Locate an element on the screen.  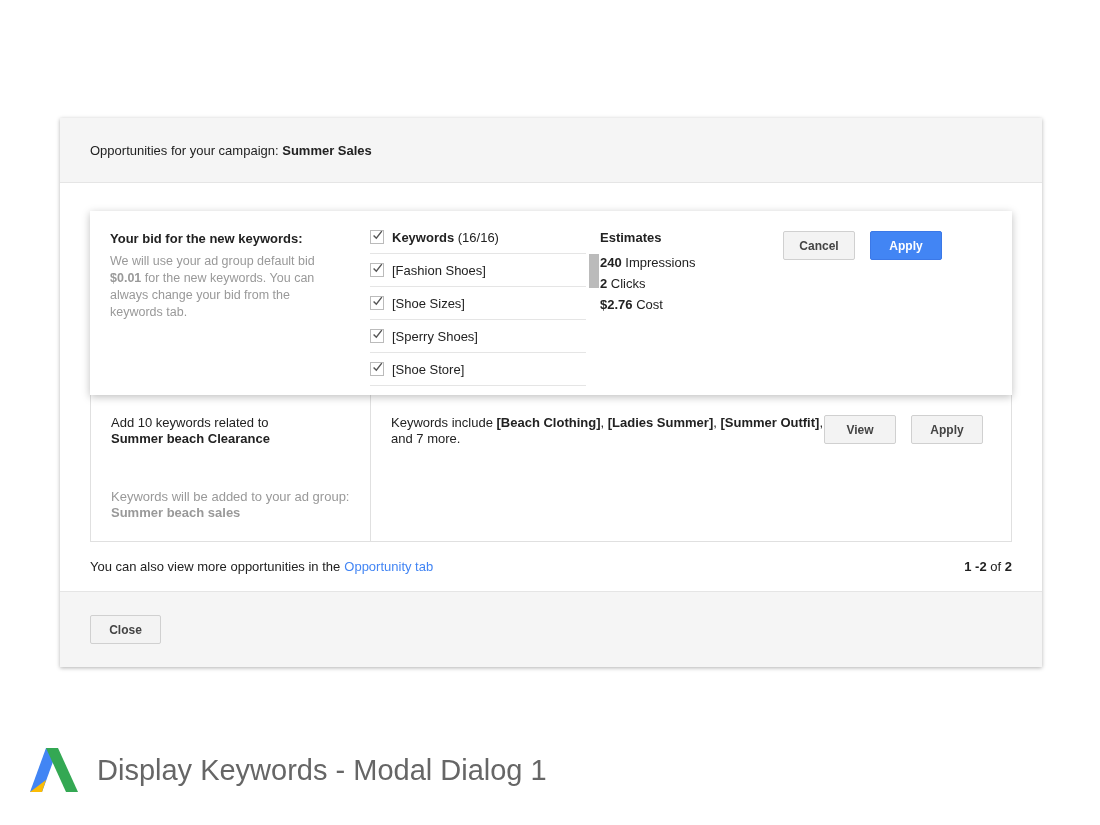
ad-group-name: Summer beach sales is located at coordinates (176, 513).